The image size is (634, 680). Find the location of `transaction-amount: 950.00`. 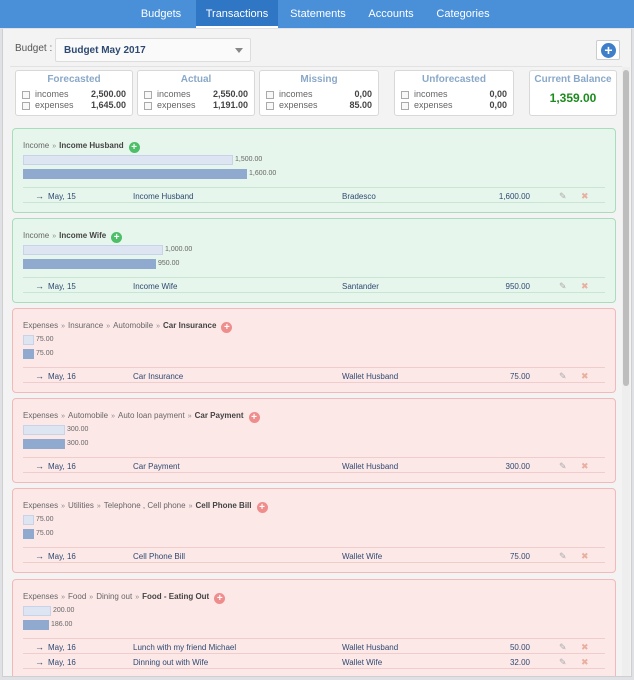

transaction-amount: 950.00 is located at coordinates (517, 286).